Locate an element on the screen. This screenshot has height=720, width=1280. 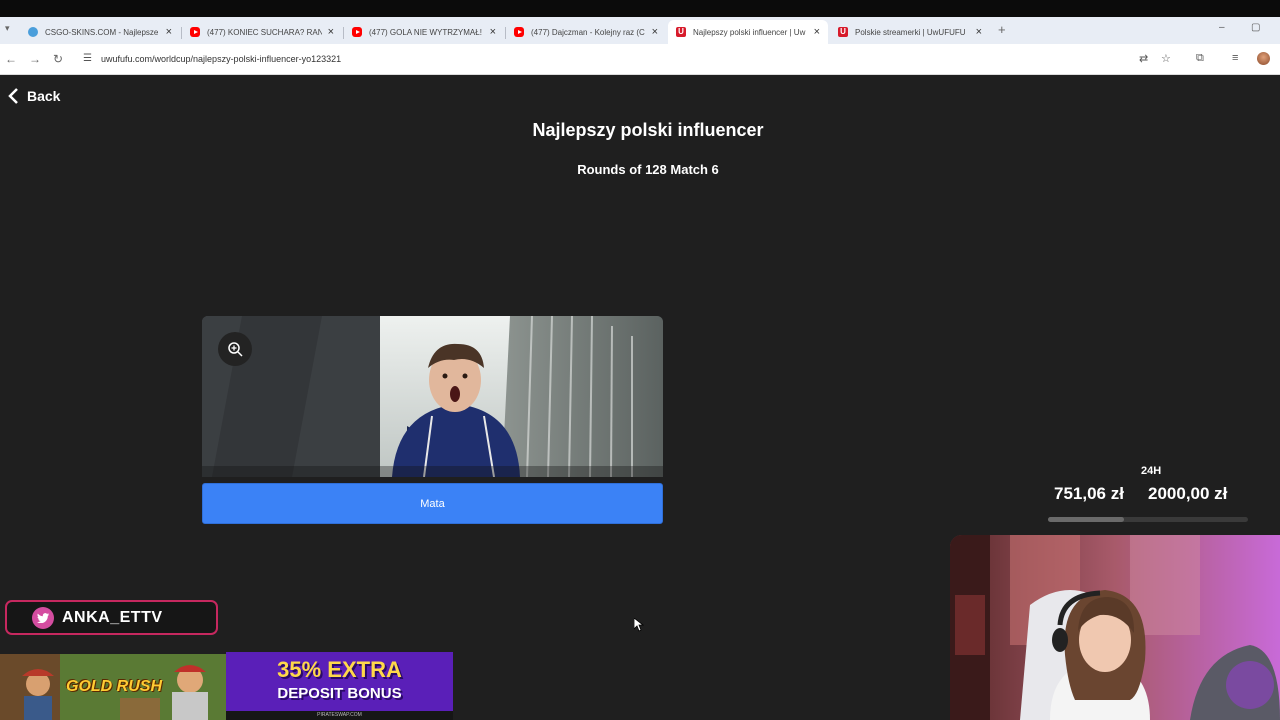
zoom-in-icon is located at coordinates (235, 349).